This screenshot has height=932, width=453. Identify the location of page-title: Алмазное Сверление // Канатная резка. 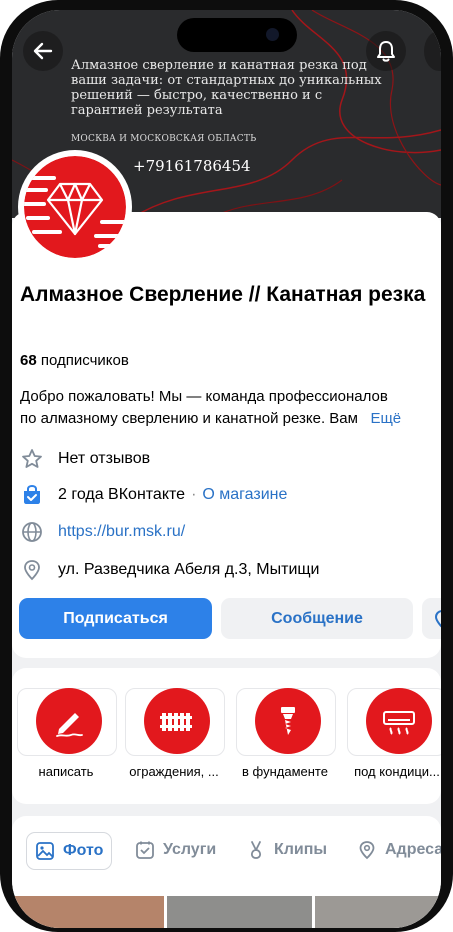
(223, 294).